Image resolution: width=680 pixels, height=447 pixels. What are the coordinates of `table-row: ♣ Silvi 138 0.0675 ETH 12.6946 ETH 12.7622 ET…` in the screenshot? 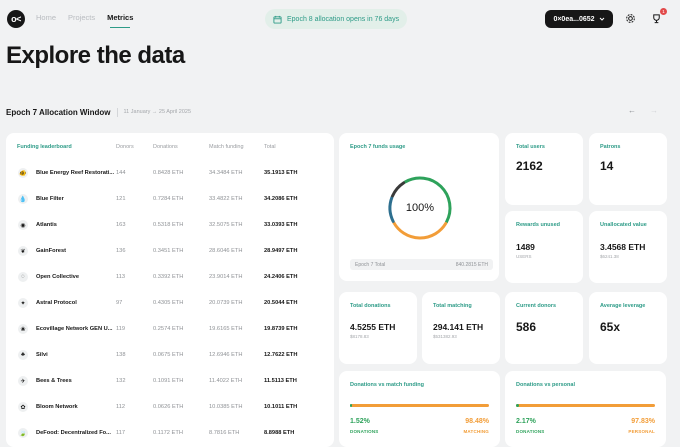 It's located at (170, 356).